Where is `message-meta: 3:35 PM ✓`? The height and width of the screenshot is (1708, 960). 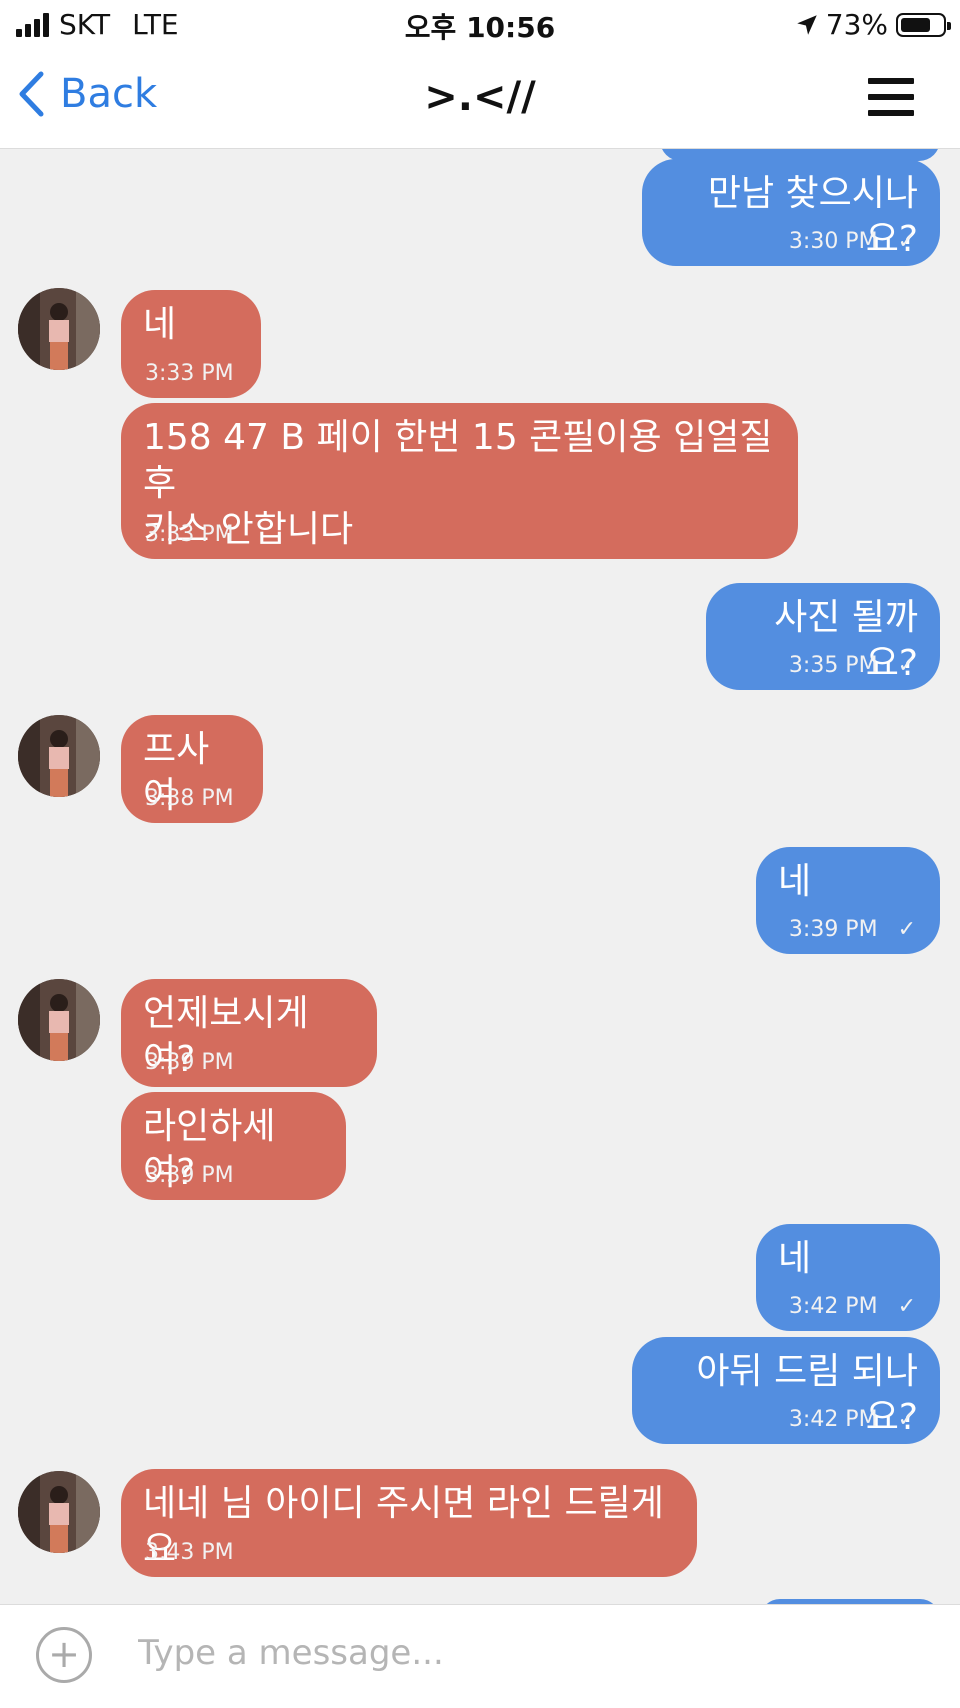 message-meta: 3:35 PM ✓ is located at coordinates (852, 665).